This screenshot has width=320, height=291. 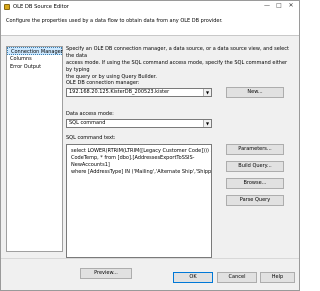 I want to click on nav-item-connection-manager: Connection Manager, so click(x=35, y=51).